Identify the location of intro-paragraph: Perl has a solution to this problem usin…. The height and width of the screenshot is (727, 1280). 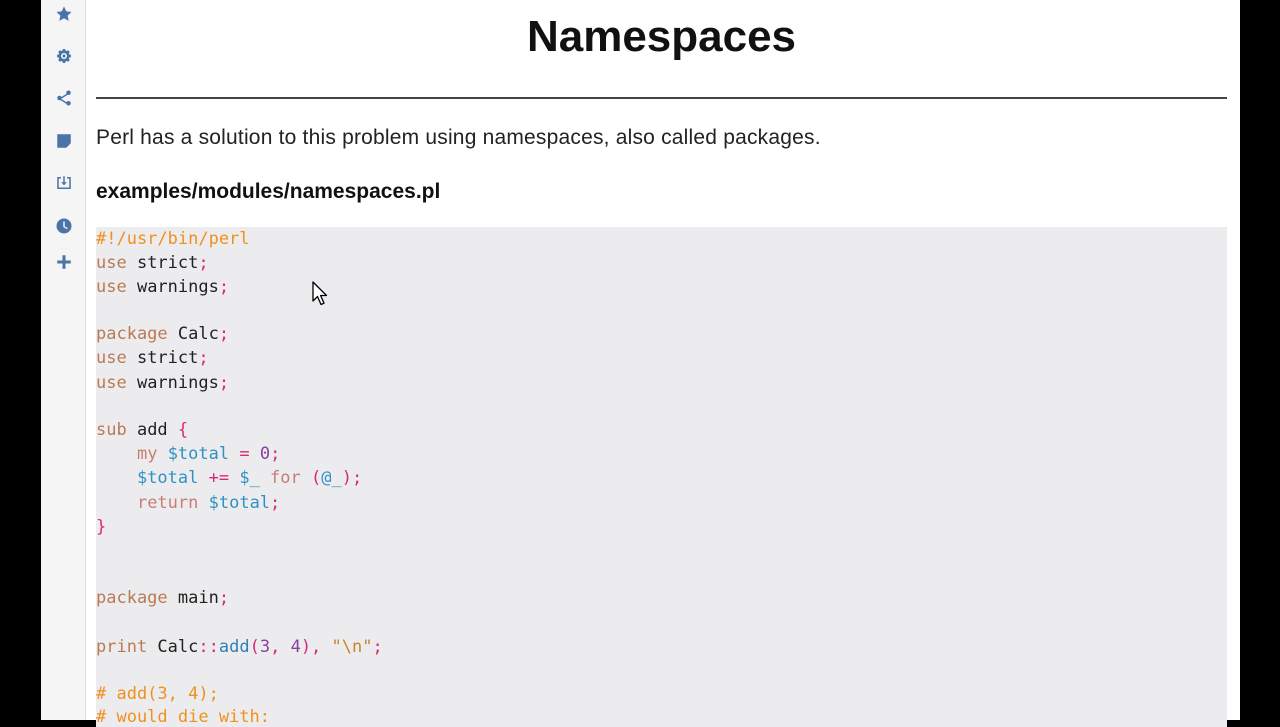
(458, 137).